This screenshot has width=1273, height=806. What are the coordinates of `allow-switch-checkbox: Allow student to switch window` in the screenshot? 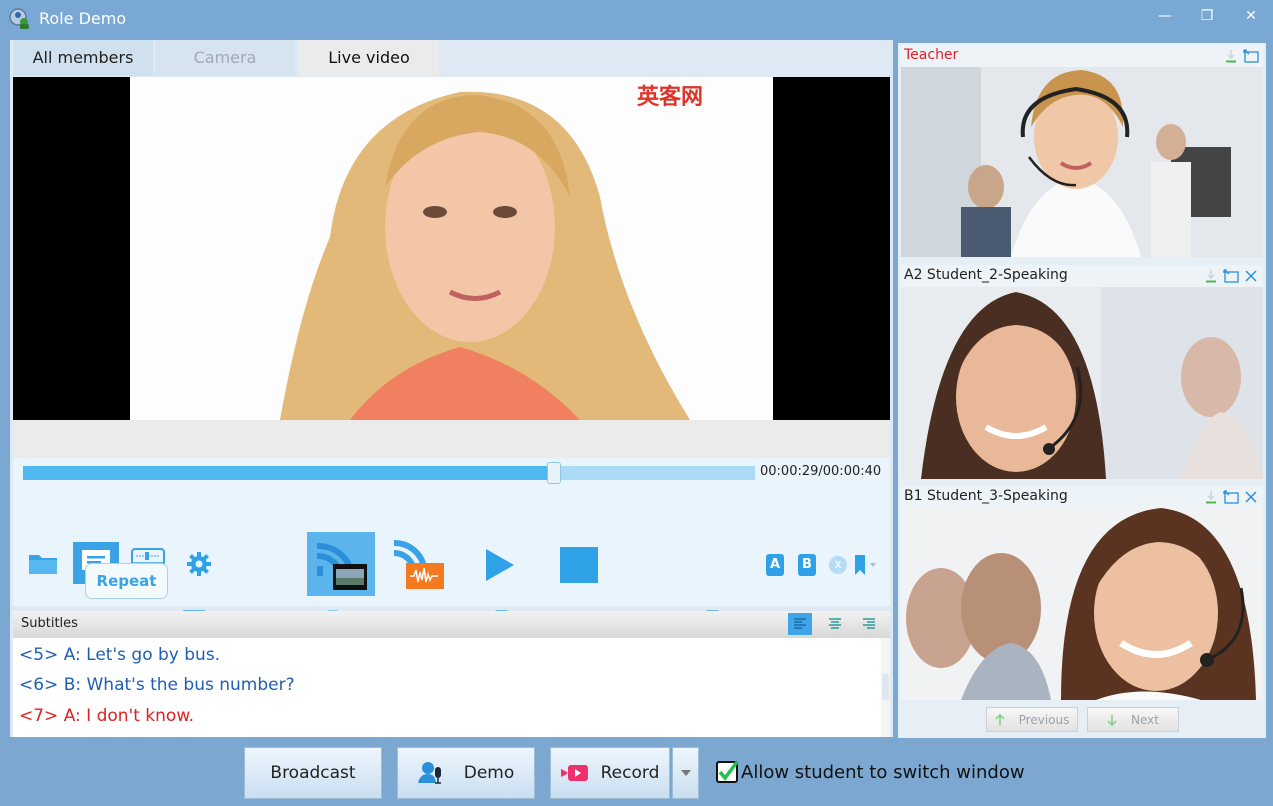 It's located at (870, 771).